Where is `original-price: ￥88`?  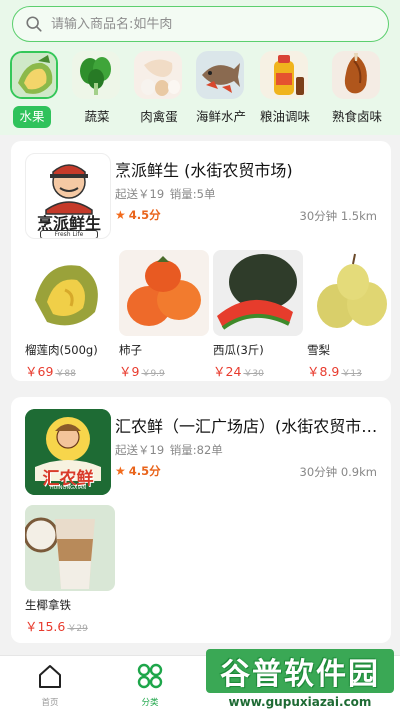
original-price: ￥88 is located at coordinates (65, 374).